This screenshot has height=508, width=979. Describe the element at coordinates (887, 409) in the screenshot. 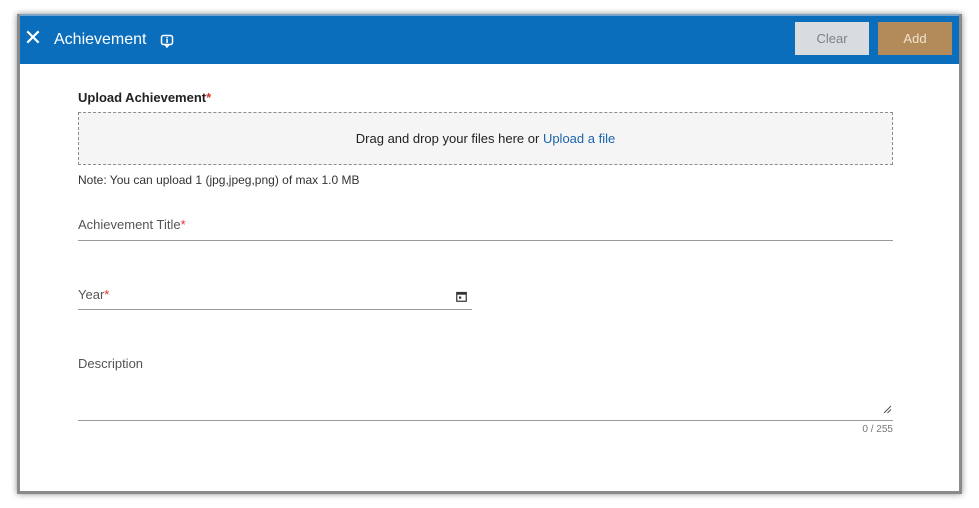

I see `resize-handle-icon` at that location.